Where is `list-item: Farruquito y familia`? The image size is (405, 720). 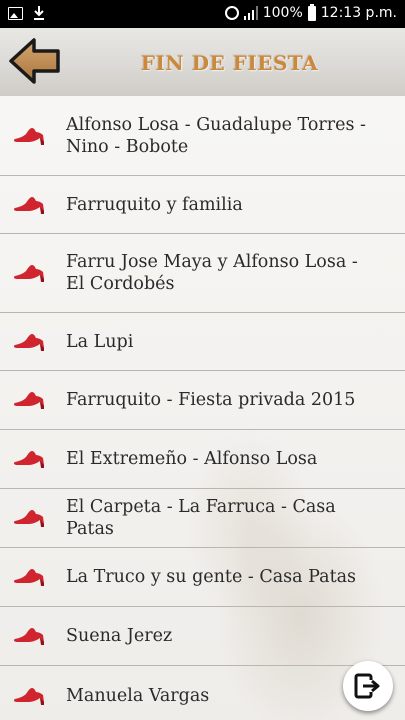 list-item: Farruquito y familia is located at coordinates (202, 205).